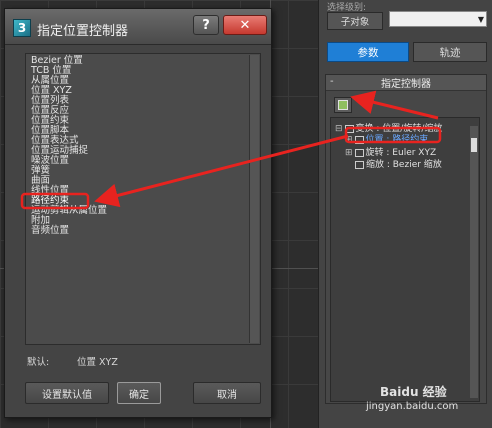 The width and height of the screenshot is (492, 428). I want to click on position-icon, so click(359, 139).